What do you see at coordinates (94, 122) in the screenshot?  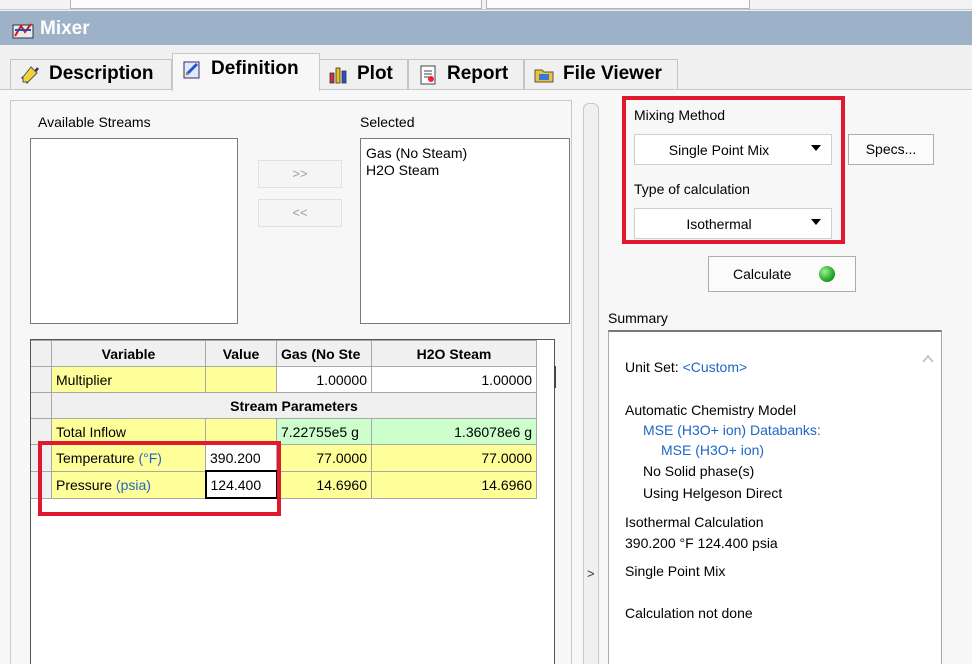 I see `available-streams-label: Available Streams` at bounding box center [94, 122].